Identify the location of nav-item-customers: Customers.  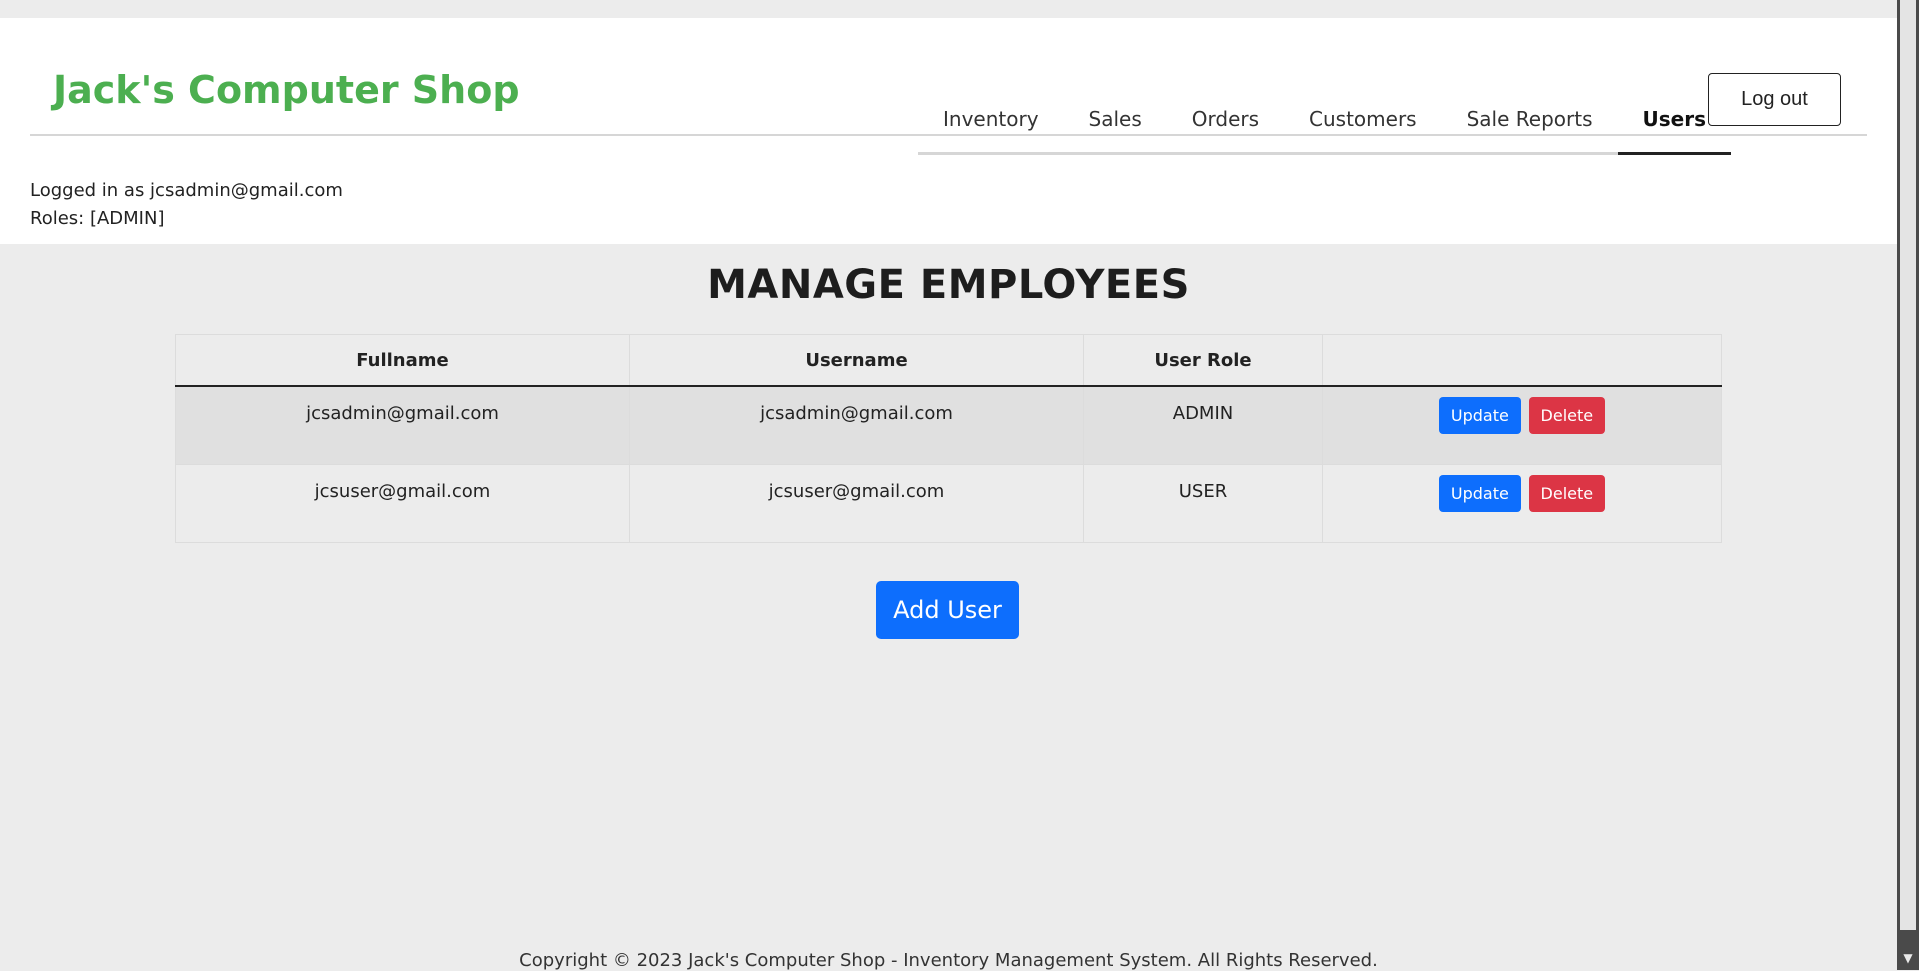
(1363, 120).